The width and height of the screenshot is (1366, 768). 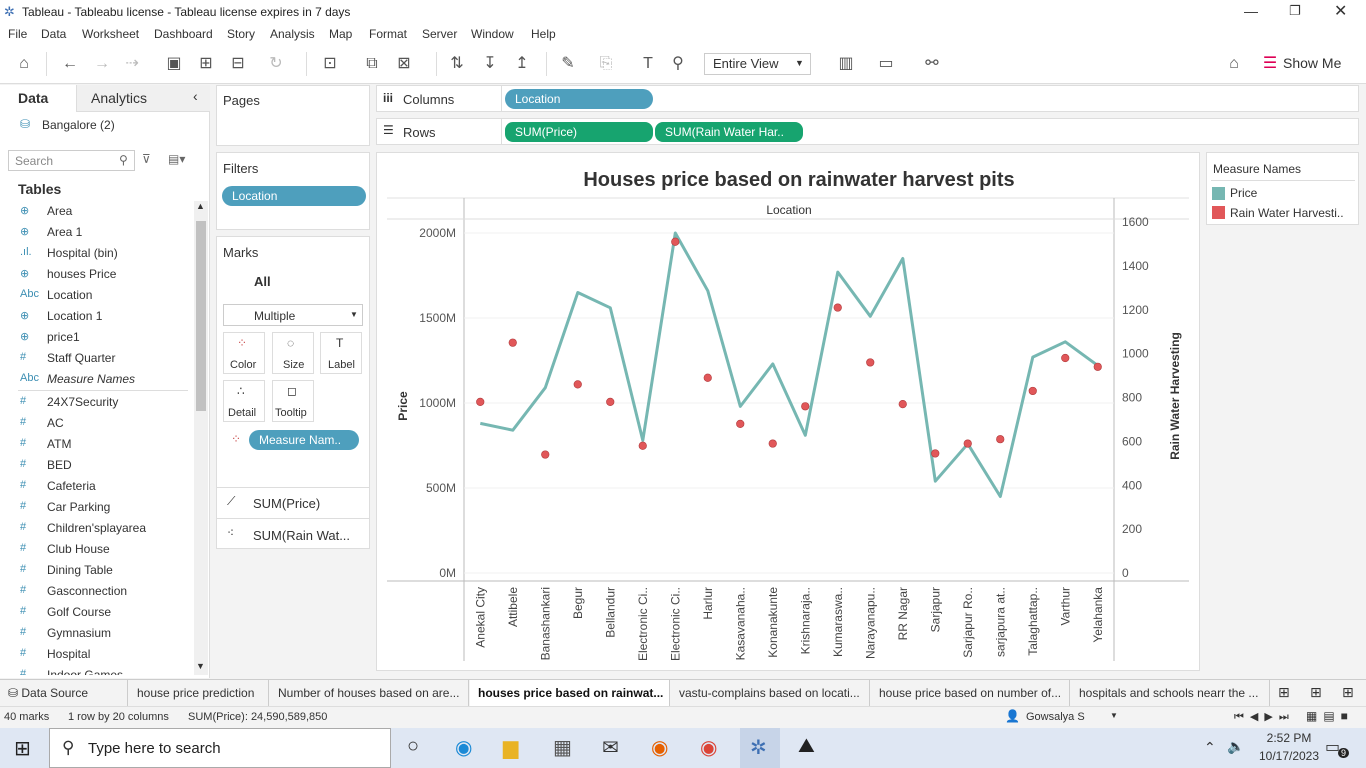 I want to click on file-explorer-icon: ▆, so click(x=510, y=747).